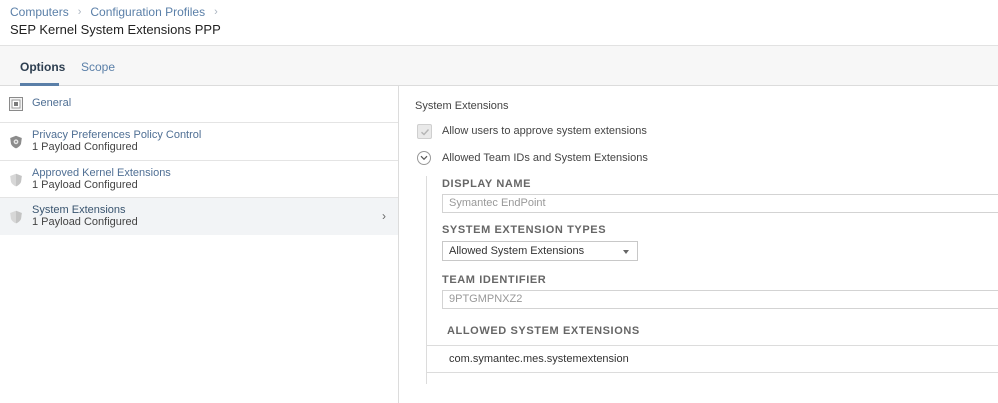  What do you see at coordinates (539, 359) in the screenshot?
I see `table-row: com.symantec.mes.systemextension` at bounding box center [539, 359].